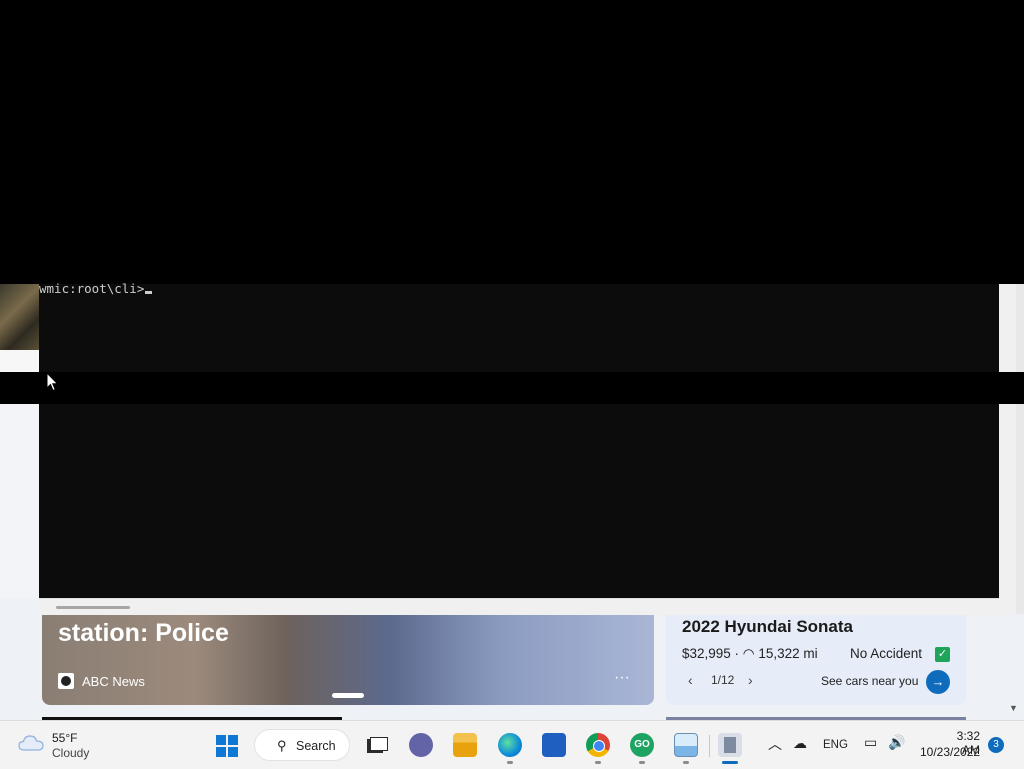 The height and width of the screenshot is (769, 1024). What do you see at coordinates (730, 745) in the screenshot?
I see `wmic-console-icon` at bounding box center [730, 745].